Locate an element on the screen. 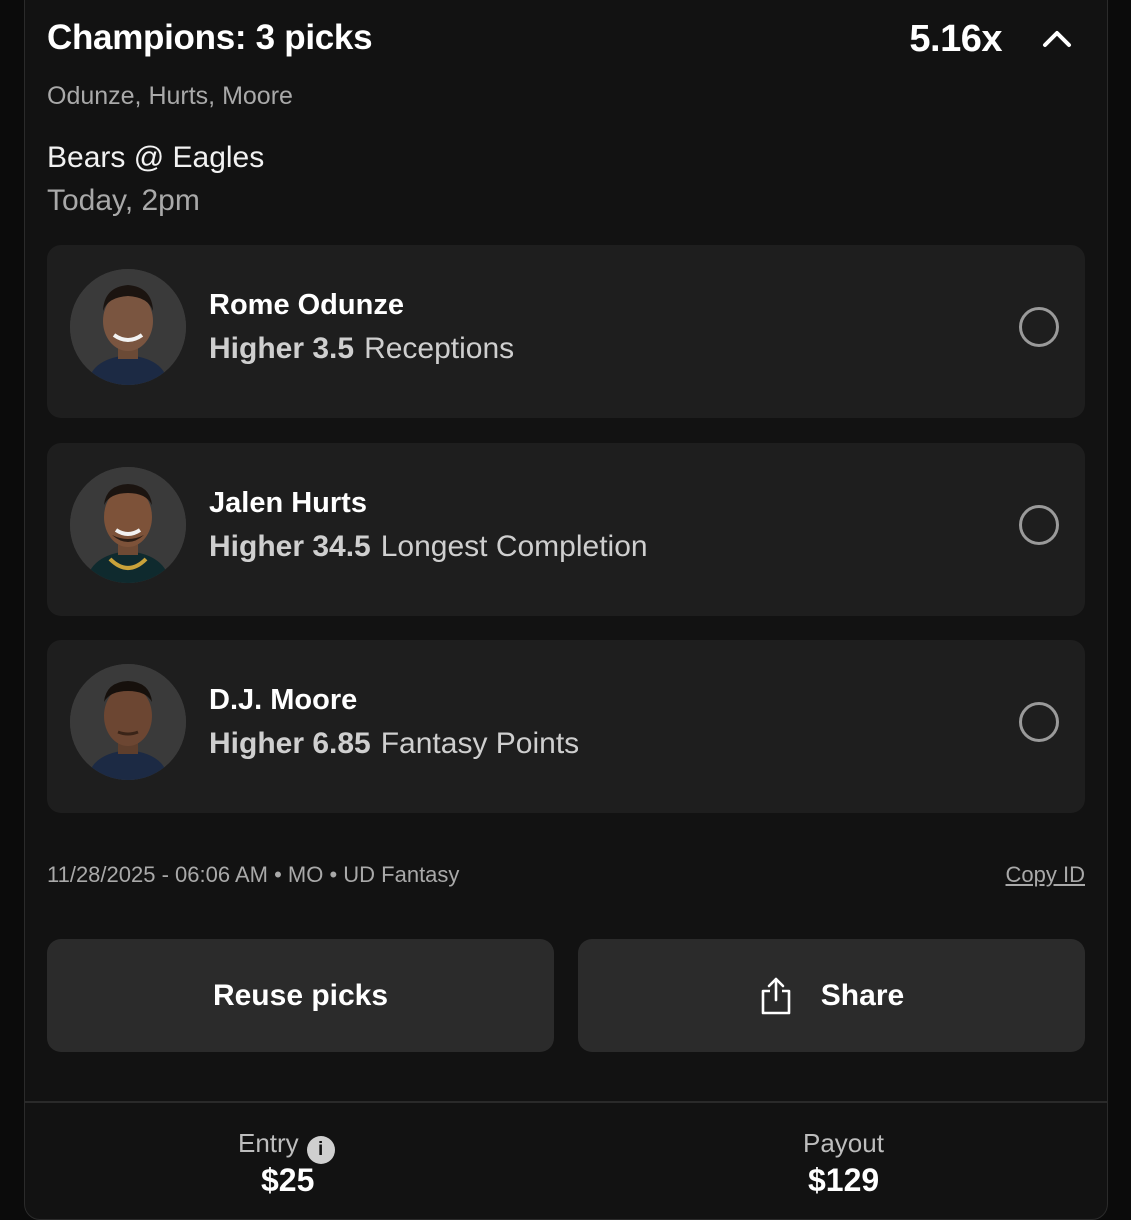 Image resolution: width=1131 pixels, height=1220 pixels. payout-amount: $129 is located at coordinates (844, 1180).